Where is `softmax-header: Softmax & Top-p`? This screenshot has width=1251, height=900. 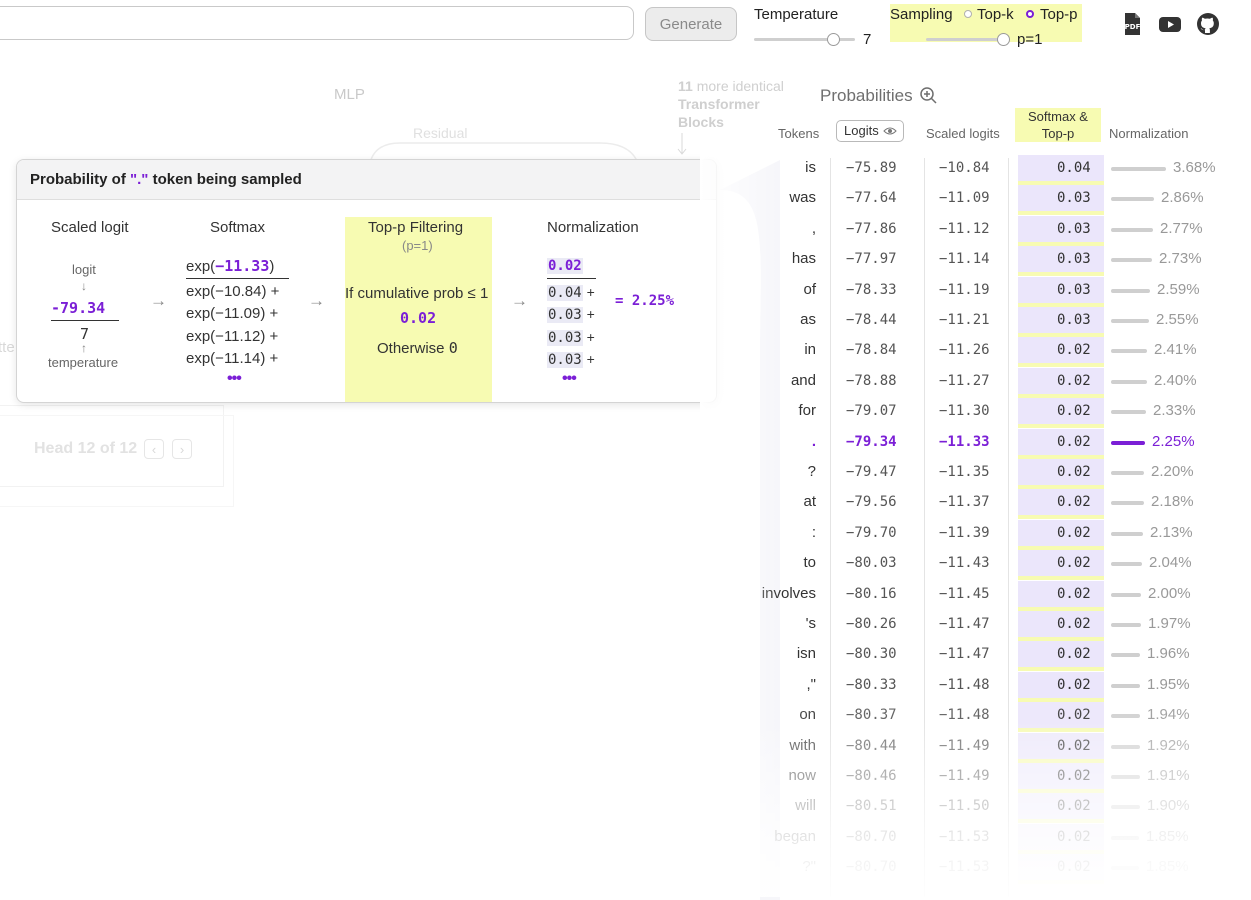
softmax-header: Softmax & Top-p is located at coordinates (1058, 125).